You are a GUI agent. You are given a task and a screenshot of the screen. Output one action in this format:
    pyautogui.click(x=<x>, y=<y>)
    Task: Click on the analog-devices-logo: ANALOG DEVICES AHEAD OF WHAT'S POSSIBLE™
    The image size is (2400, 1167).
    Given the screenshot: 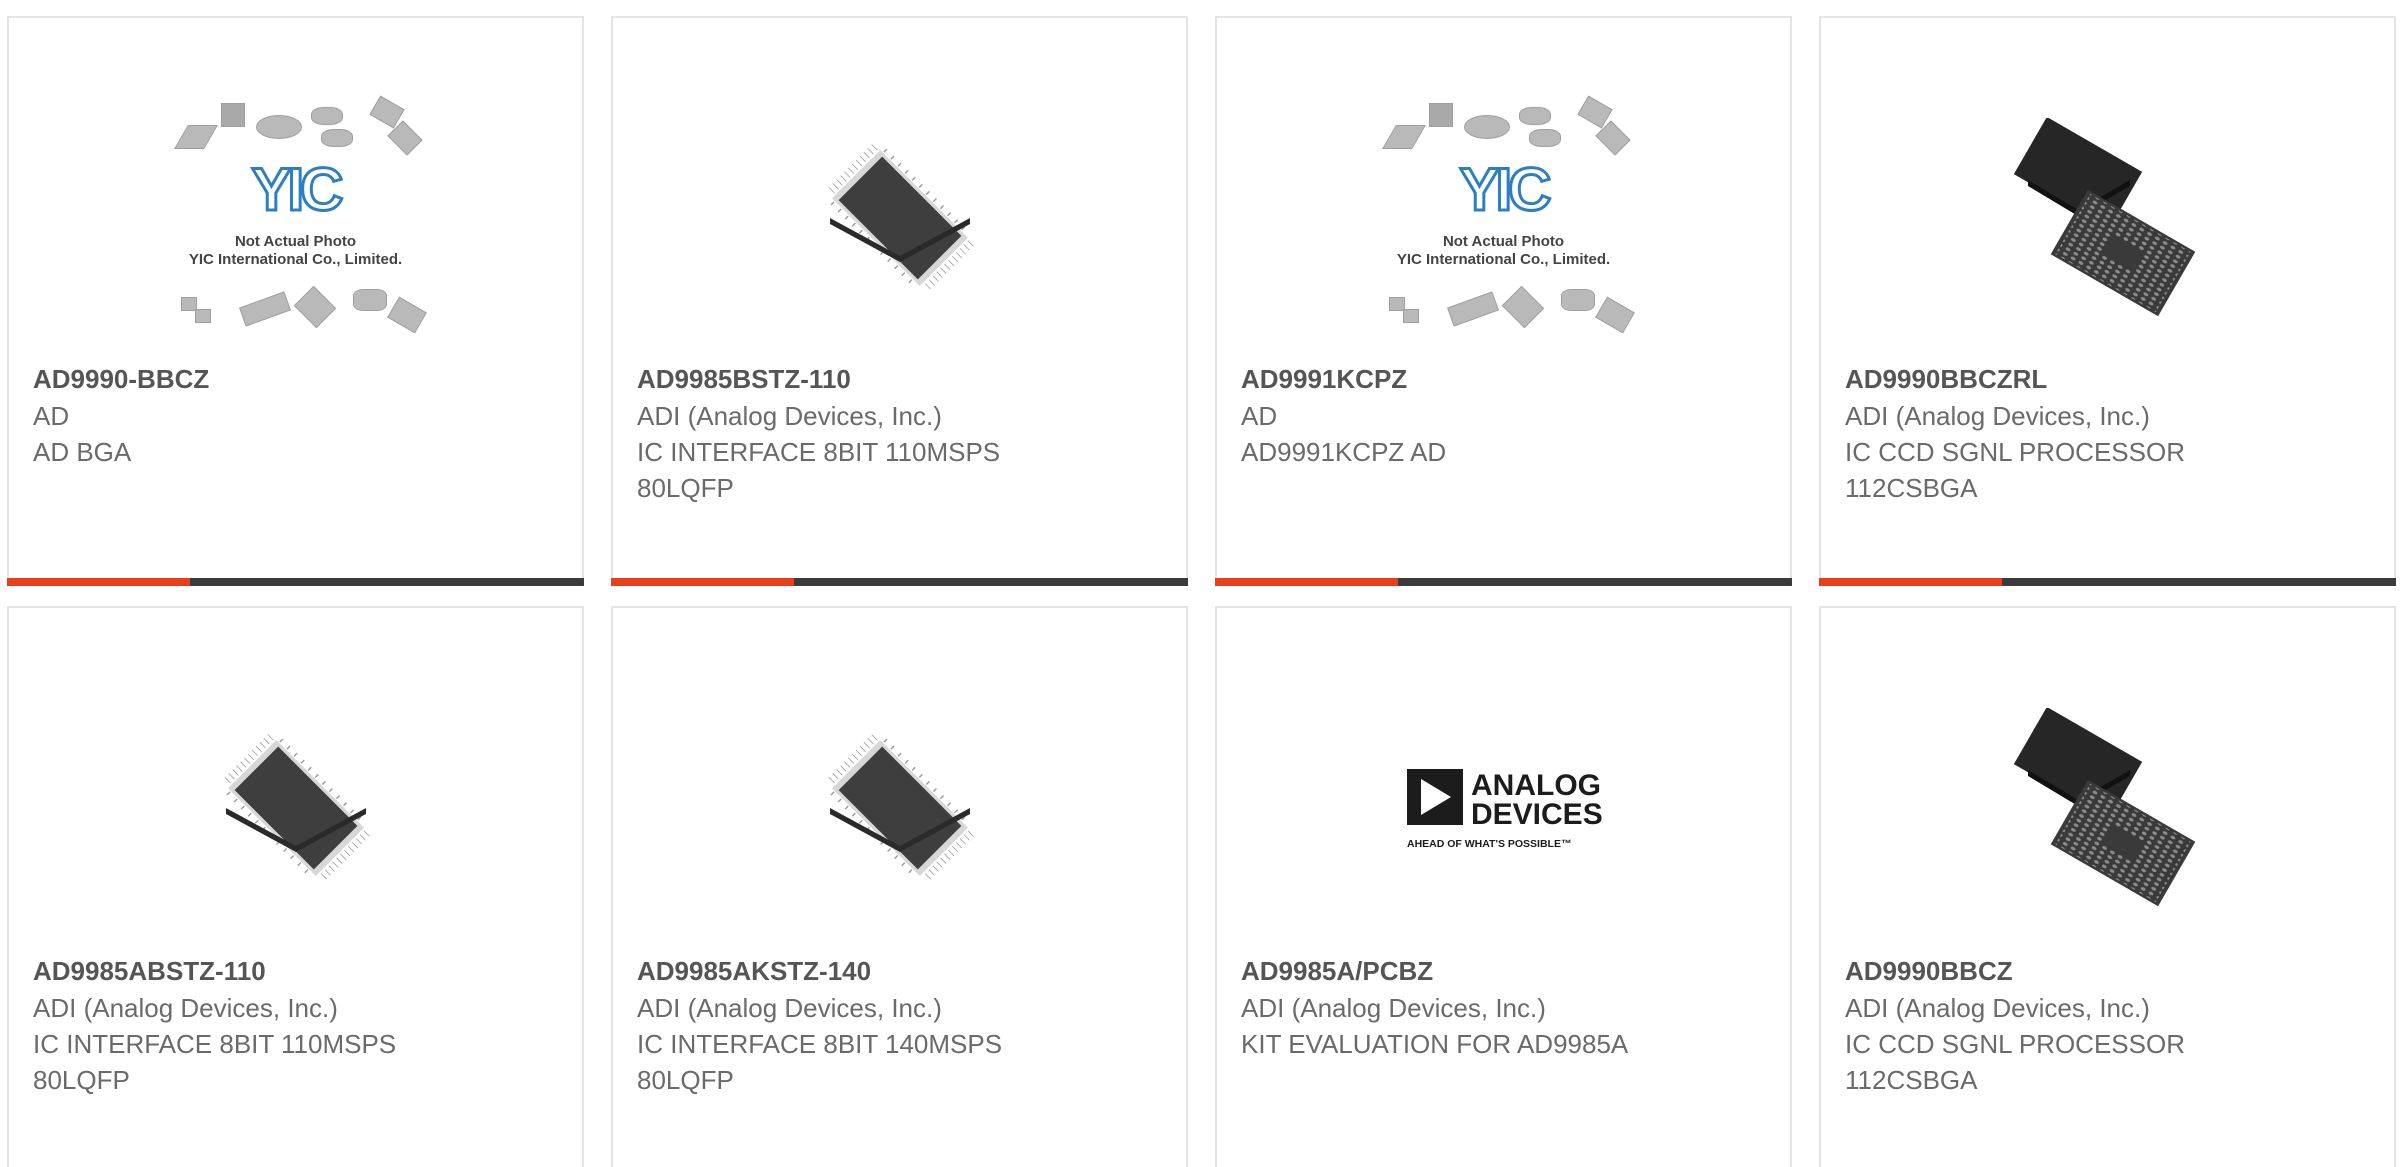 What is the action you would take?
    pyautogui.click(x=1504, y=809)
    